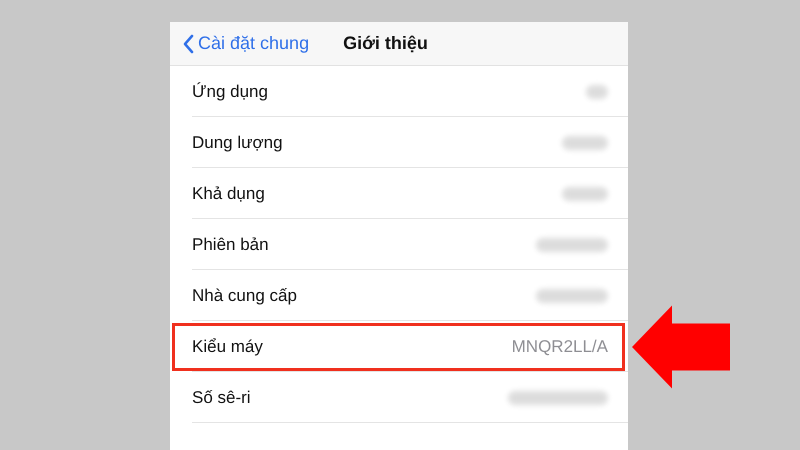 This screenshot has height=450, width=800. I want to click on back-link: Cài đặt chung, so click(246, 43).